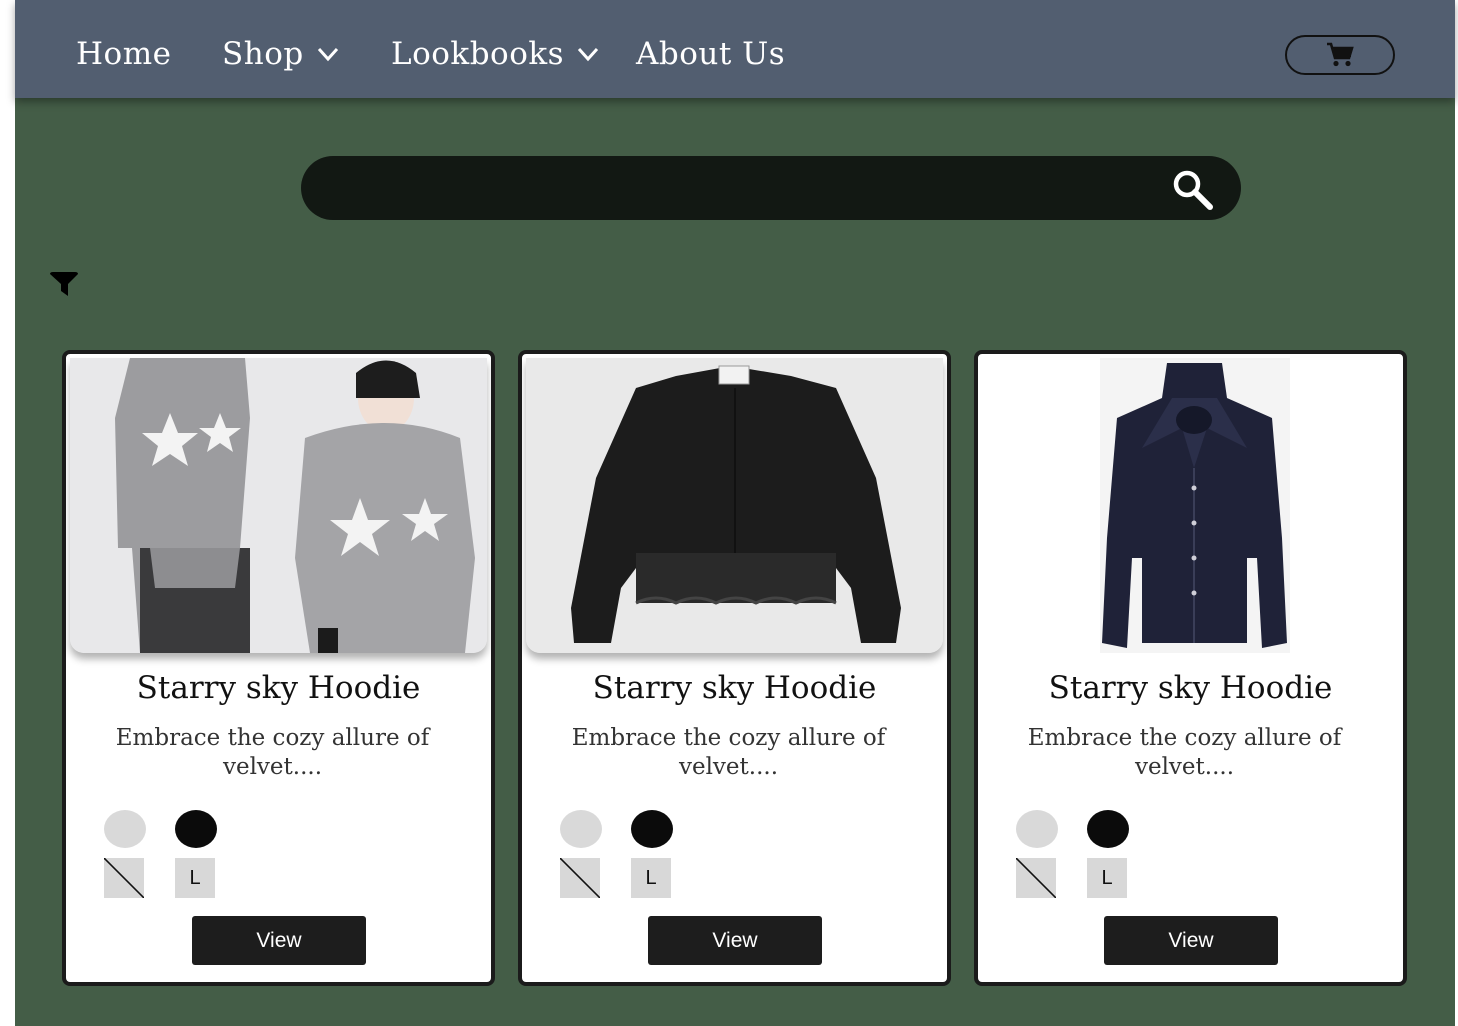 The width and height of the screenshot is (1458, 1026). I want to click on nav-shop: Shop, so click(281, 54).